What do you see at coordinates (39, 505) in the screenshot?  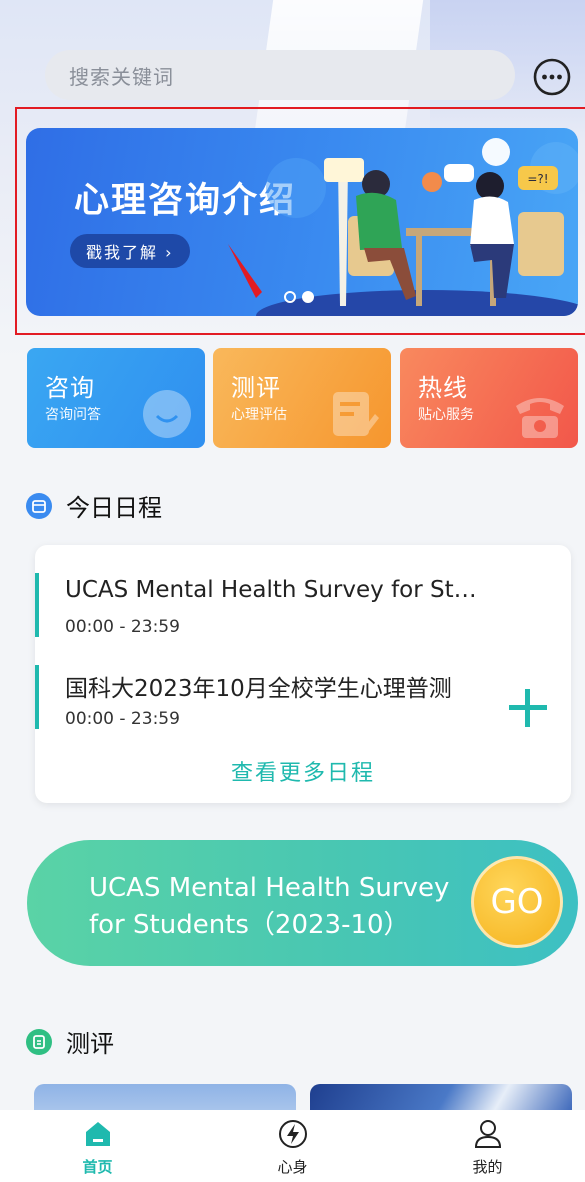 I see `calendar-icon` at bounding box center [39, 505].